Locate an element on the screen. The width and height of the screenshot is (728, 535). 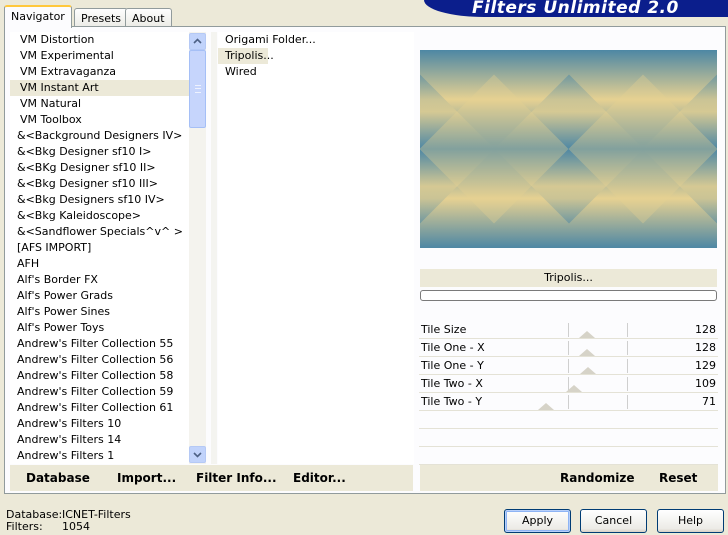
parameter-label: Tile Two - Y is located at coordinates (452, 401).